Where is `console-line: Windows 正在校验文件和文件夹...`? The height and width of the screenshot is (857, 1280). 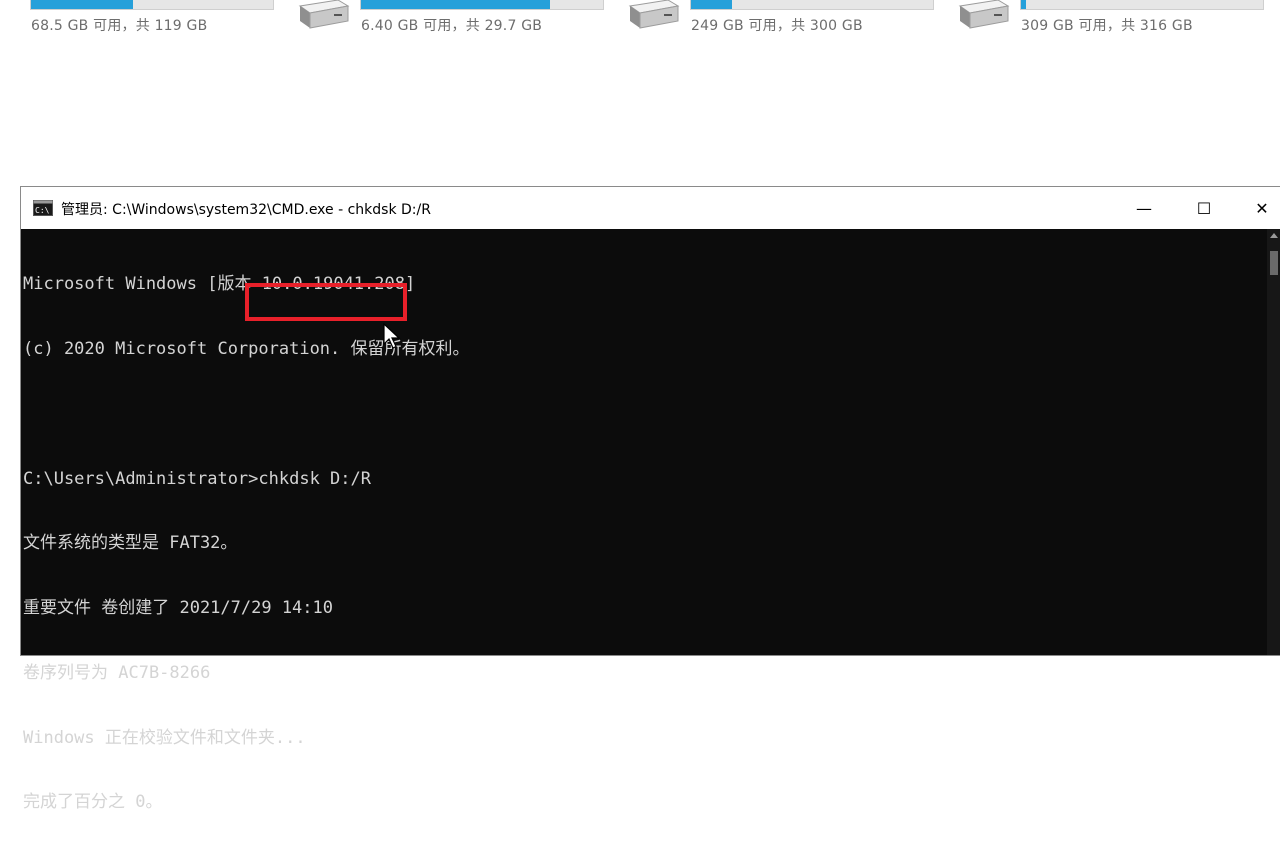 console-line: Windows 正在校验文件和文件夹... is located at coordinates (164, 737).